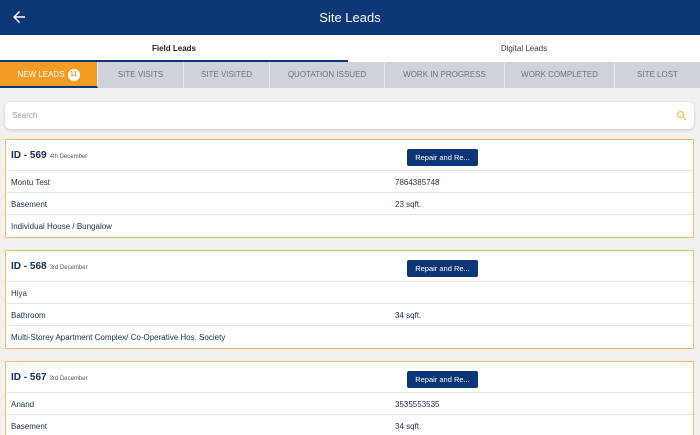 The image size is (700, 435). I want to click on lead-row: Anand 3535553535, so click(349, 404).